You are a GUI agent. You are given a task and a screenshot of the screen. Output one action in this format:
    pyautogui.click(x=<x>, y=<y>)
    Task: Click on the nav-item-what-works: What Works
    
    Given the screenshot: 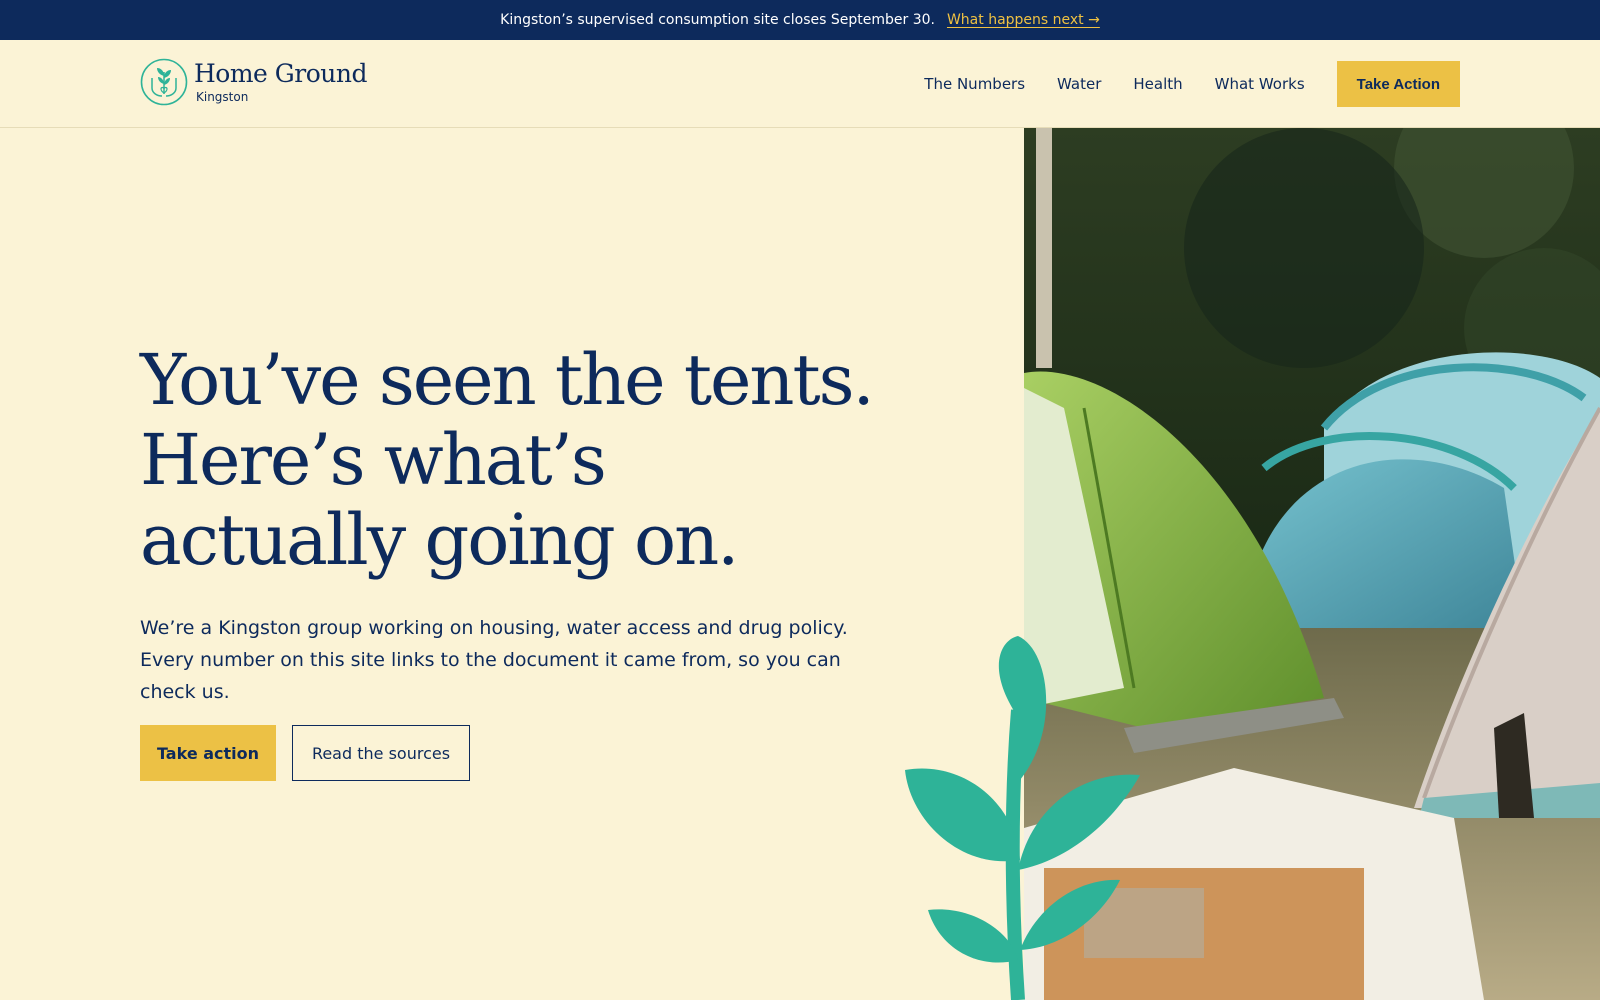 What is the action you would take?
    pyautogui.click(x=1260, y=84)
    